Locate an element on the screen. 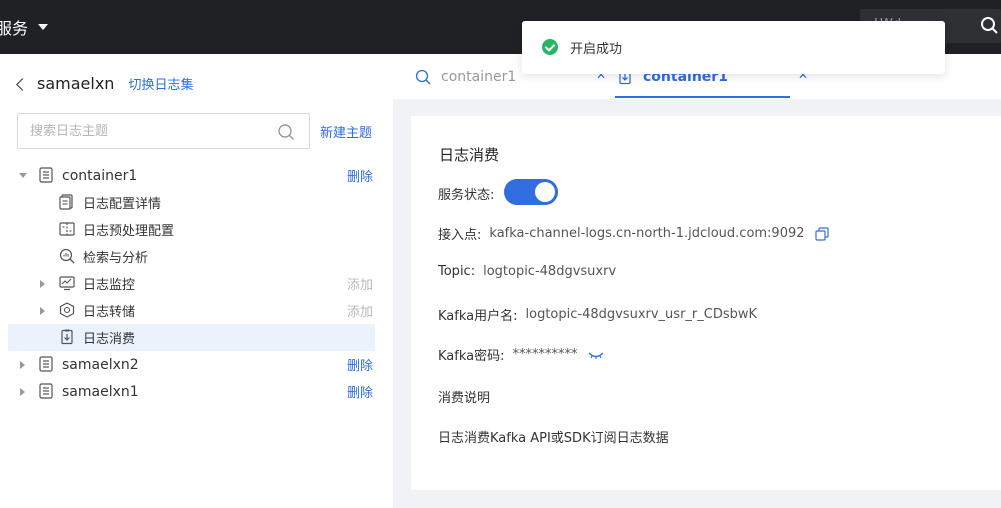 This screenshot has height=508, width=1001. active-tab-indicator is located at coordinates (702, 97).